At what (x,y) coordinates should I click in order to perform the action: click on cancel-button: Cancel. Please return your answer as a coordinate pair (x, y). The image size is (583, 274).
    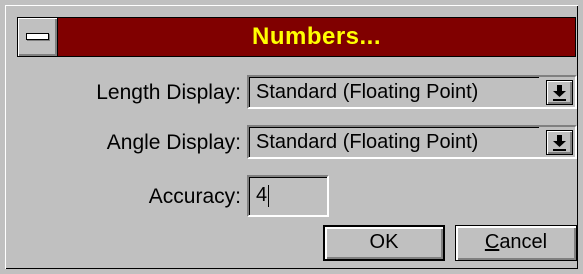
    Looking at the image, I should click on (516, 243).